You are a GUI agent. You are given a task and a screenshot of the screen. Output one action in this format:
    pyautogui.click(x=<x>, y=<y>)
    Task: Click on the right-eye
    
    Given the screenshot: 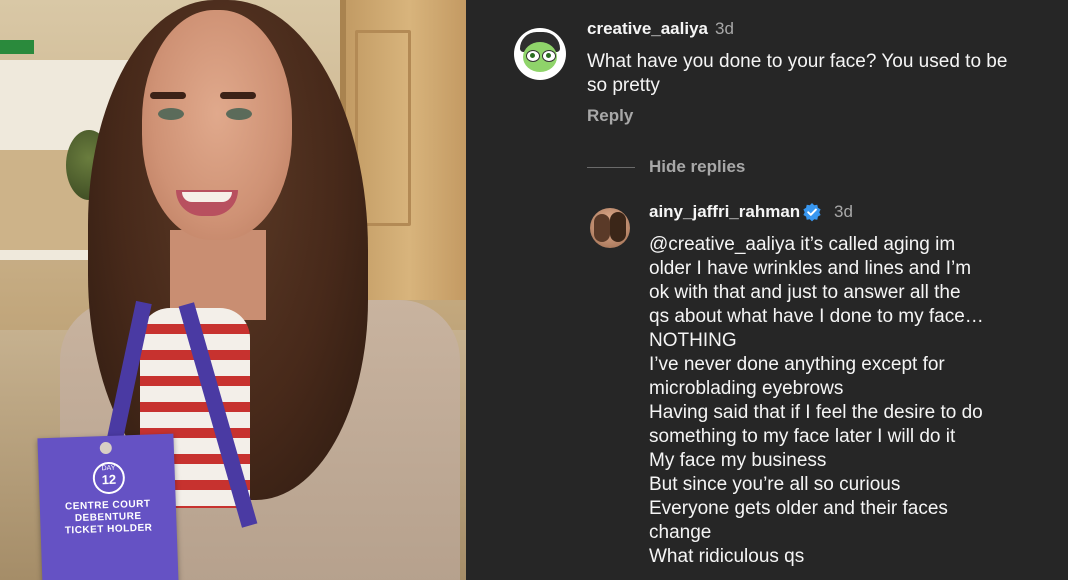 What is the action you would take?
    pyautogui.click(x=239, y=114)
    